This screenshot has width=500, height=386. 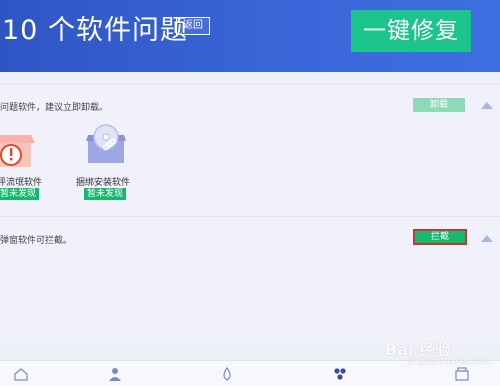 I want to click on home-icon, so click(x=21, y=374).